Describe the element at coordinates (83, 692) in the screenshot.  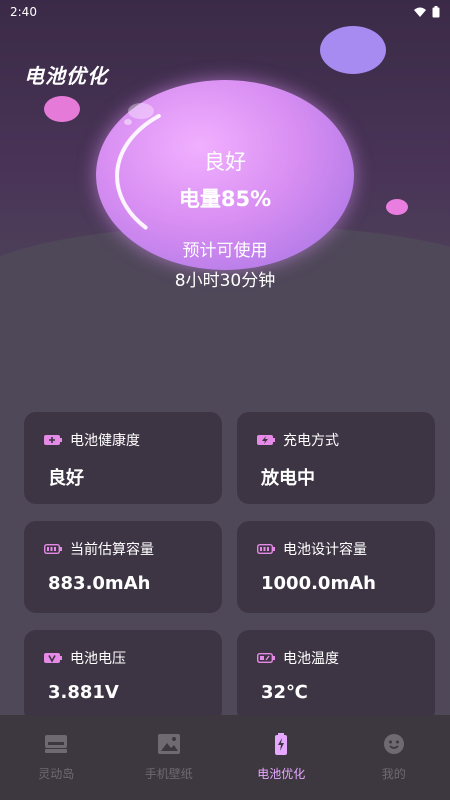
I see `card-value: 3.881V` at that location.